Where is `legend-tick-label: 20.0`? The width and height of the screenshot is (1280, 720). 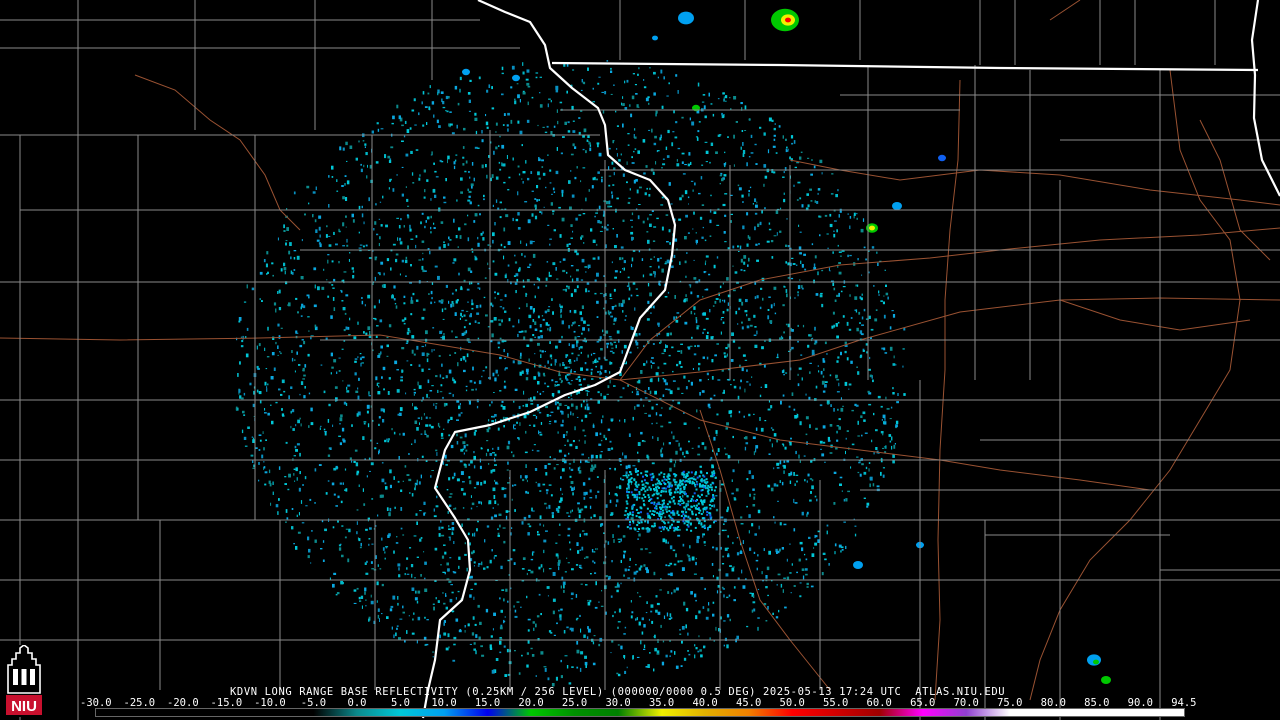 legend-tick-label: 20.0 is located at coordinates (531, 703).